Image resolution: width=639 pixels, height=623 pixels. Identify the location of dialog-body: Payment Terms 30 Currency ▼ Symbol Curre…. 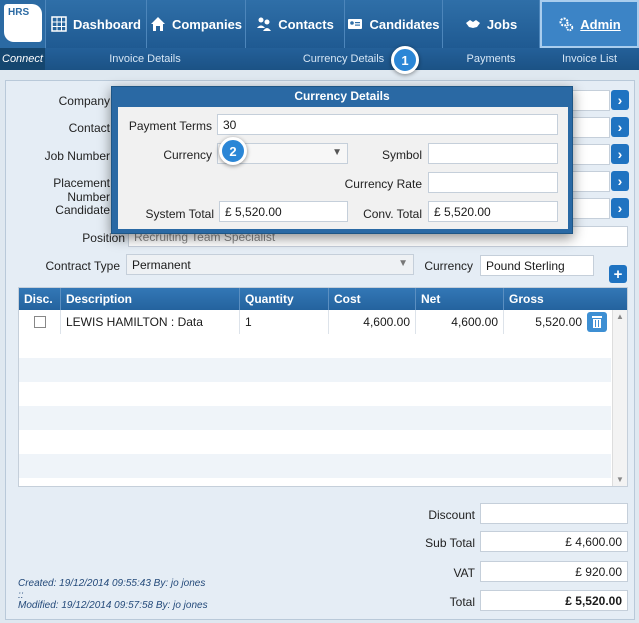
(343, 168).